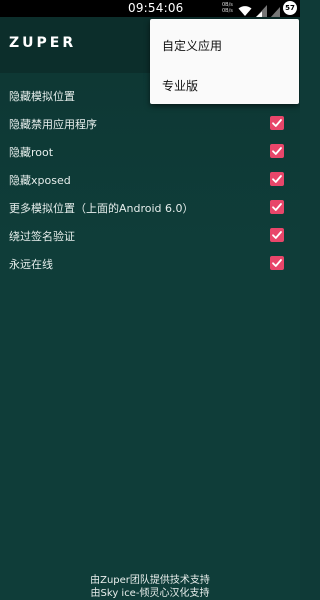 This screenshot has width=320, height=600. Describe the element at coordinates (150, 587) in the screenshot. I see `footer-credits: 由Zuper团队提供技术支持 由Sky ice-倾灵心汉化支持` at that location.